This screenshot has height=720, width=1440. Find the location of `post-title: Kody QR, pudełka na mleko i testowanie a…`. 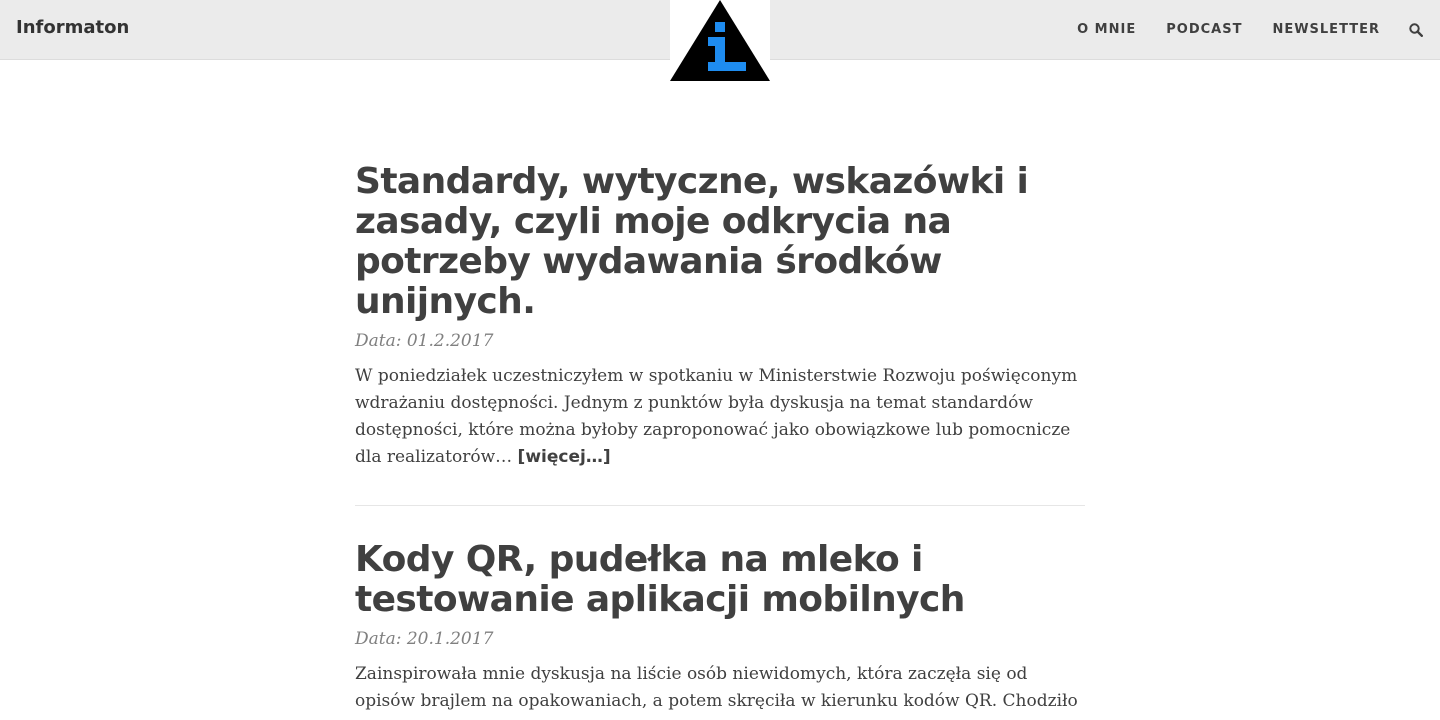

post-title: Kody QR, pudełka na mleko i testowanie a… is located at coordinates (660, 579).